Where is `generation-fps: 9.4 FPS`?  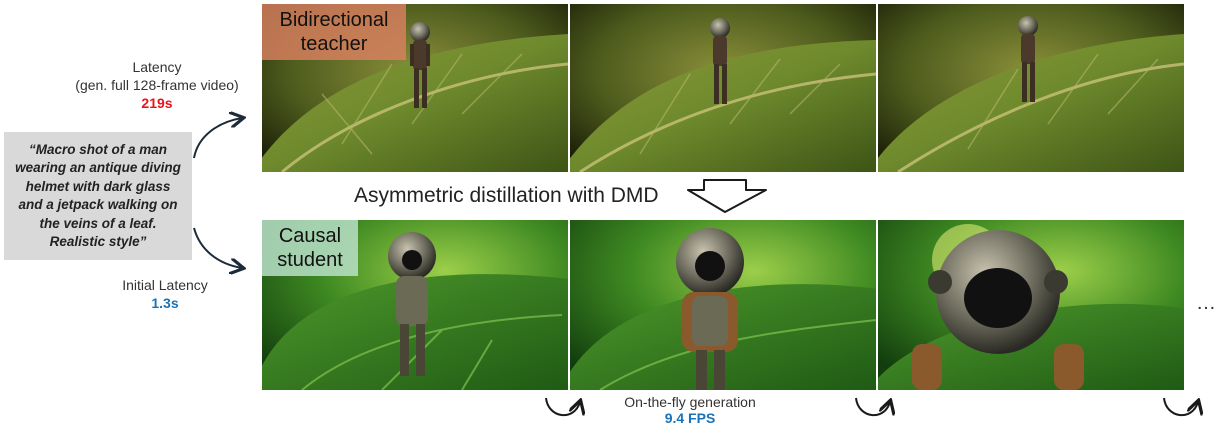 generation-fps: 9.4 FPS is located at coordinates (690, 418).